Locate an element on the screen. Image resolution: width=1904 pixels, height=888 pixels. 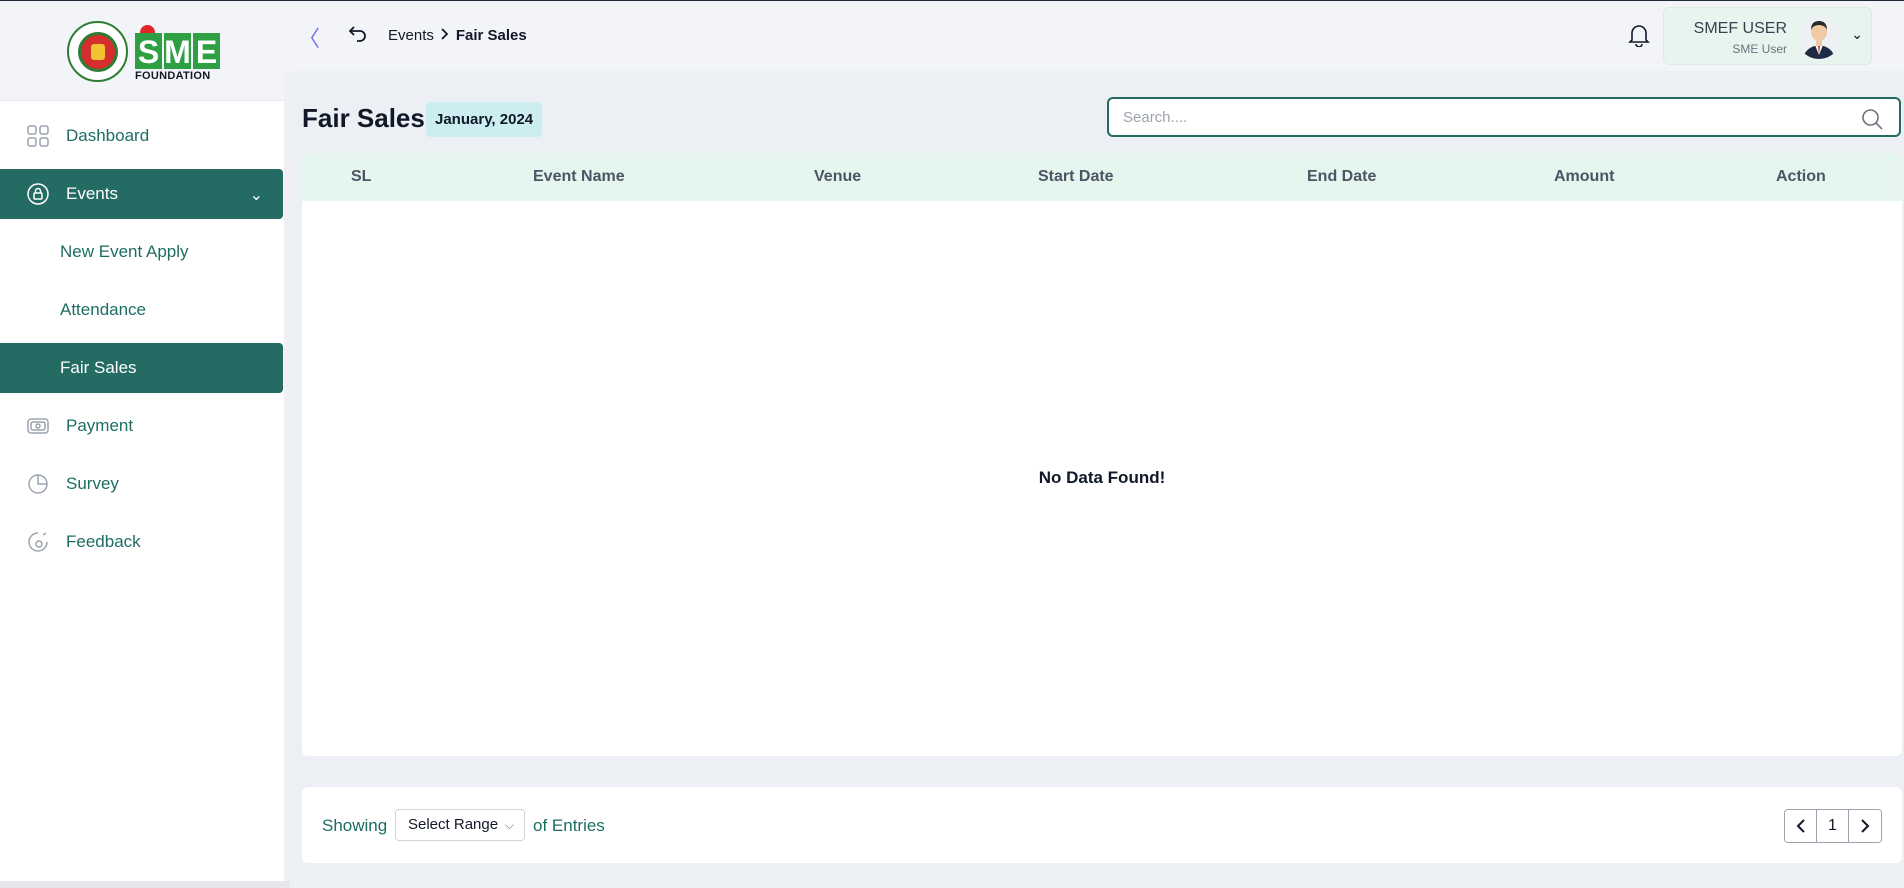
breadcrumb-events: Events is located at coordinates (411, 35).